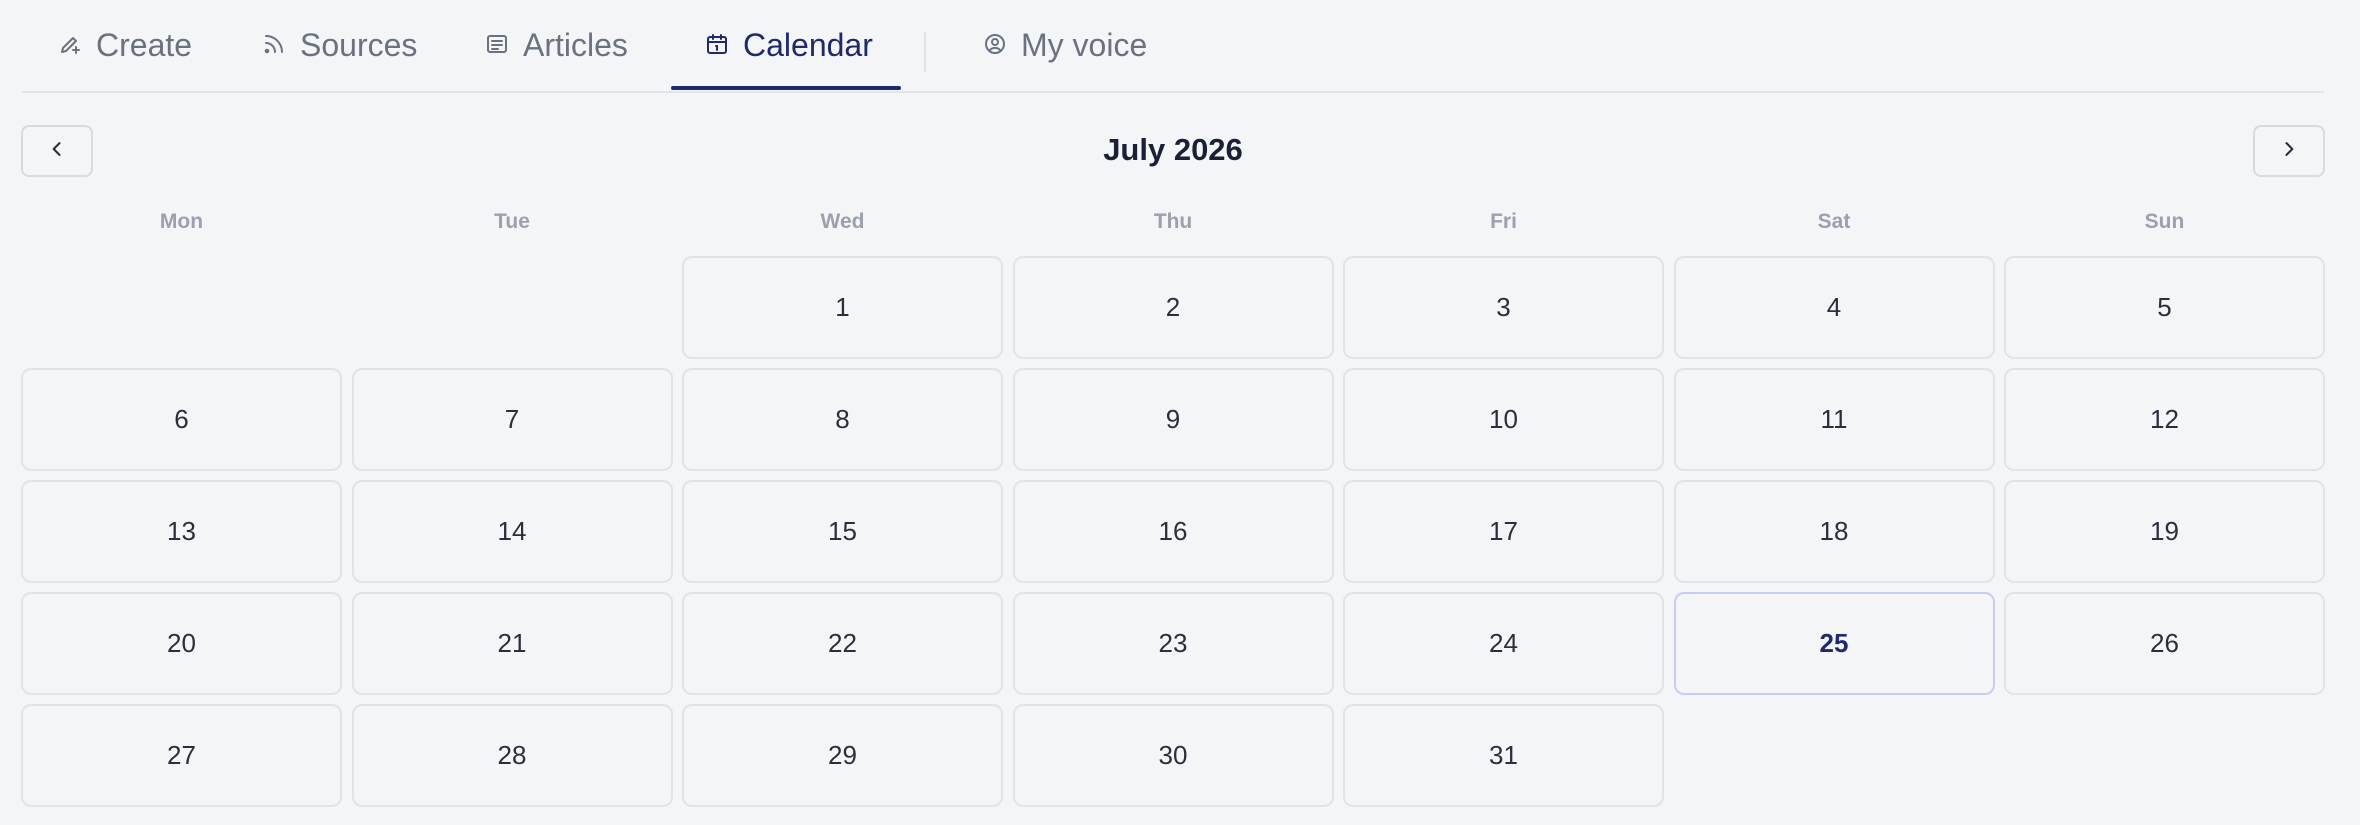  I want to click on day-cell: 27, so click(181, 755).